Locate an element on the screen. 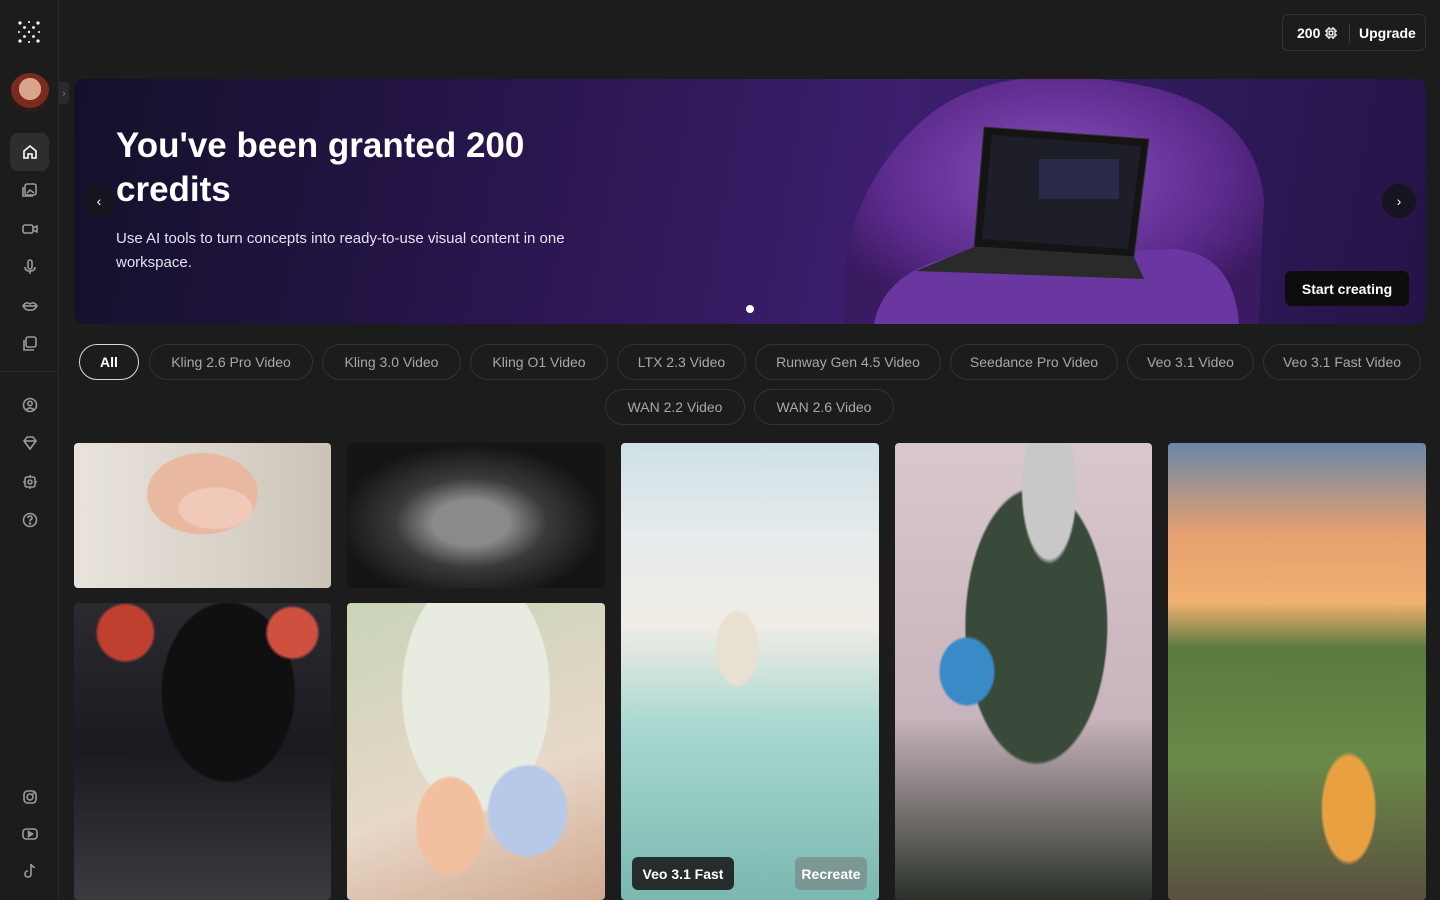  credit-balance: 200 is located at coordinates (1316, 33).